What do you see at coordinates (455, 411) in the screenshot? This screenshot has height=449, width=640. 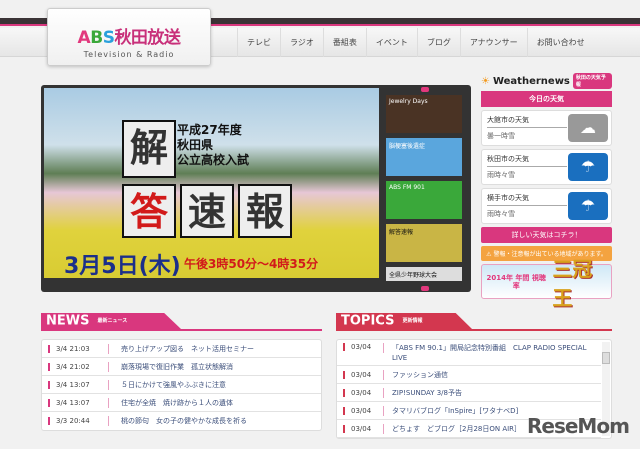 I see `topic-headline: タマリバブログ「InSpire」[ワタナベD]` at bounding box center [455, 411].